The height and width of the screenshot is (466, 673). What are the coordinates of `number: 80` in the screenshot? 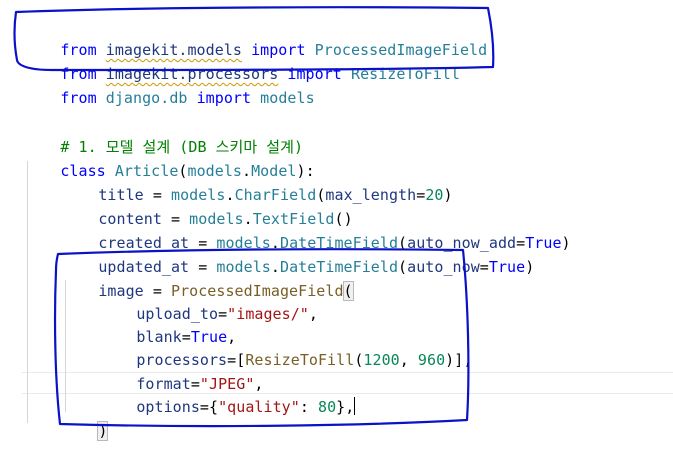 It's located at (327, 407).